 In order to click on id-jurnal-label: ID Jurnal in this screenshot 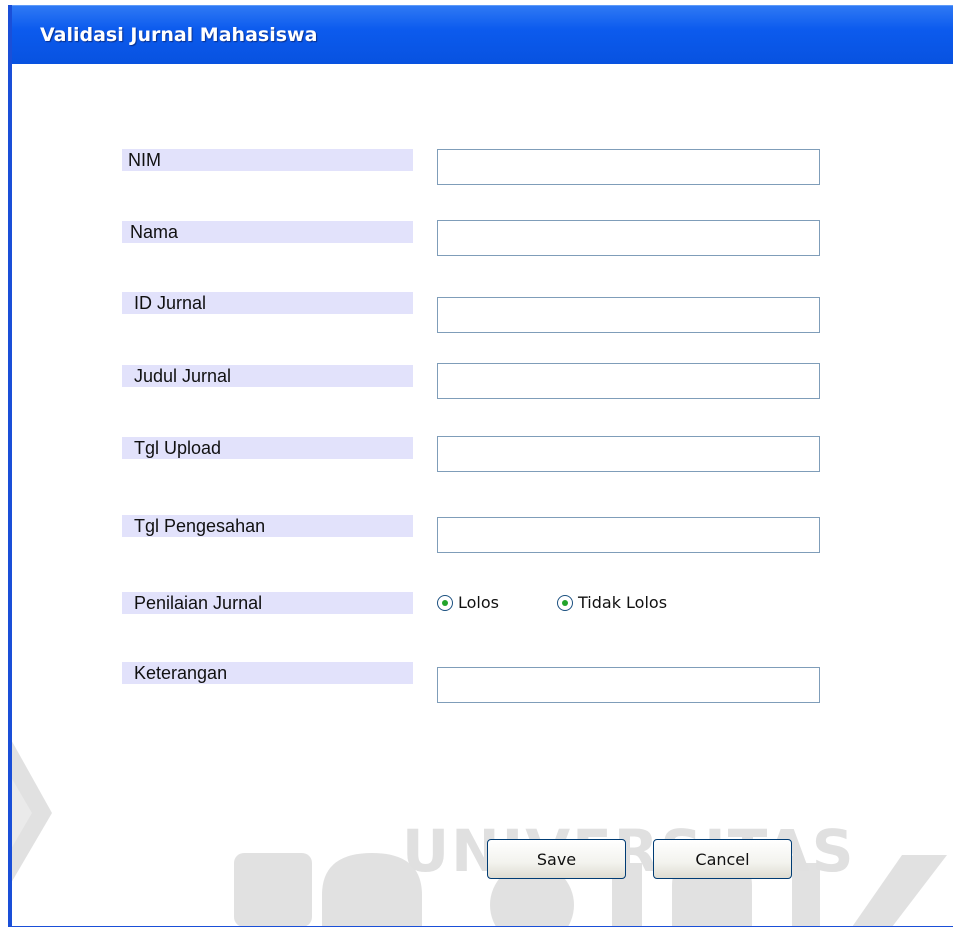, I will do `click(267, 303)`.